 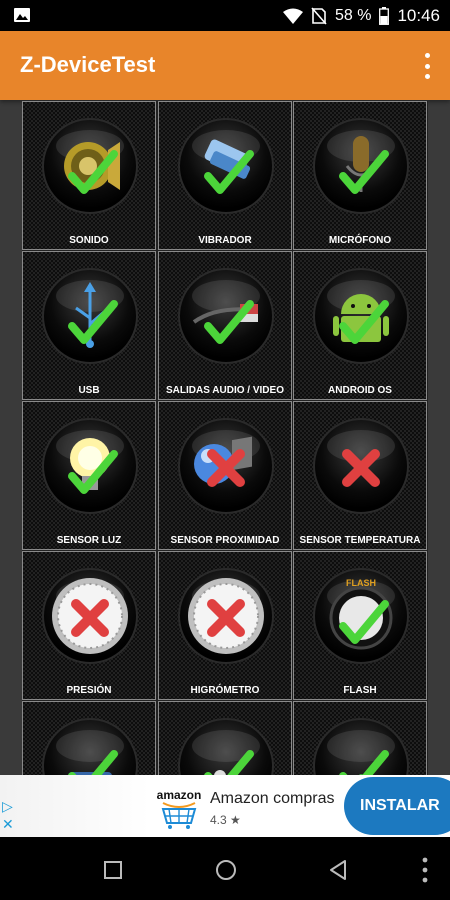 I want to click on vibrator-icon, so click(x=226, y=166).